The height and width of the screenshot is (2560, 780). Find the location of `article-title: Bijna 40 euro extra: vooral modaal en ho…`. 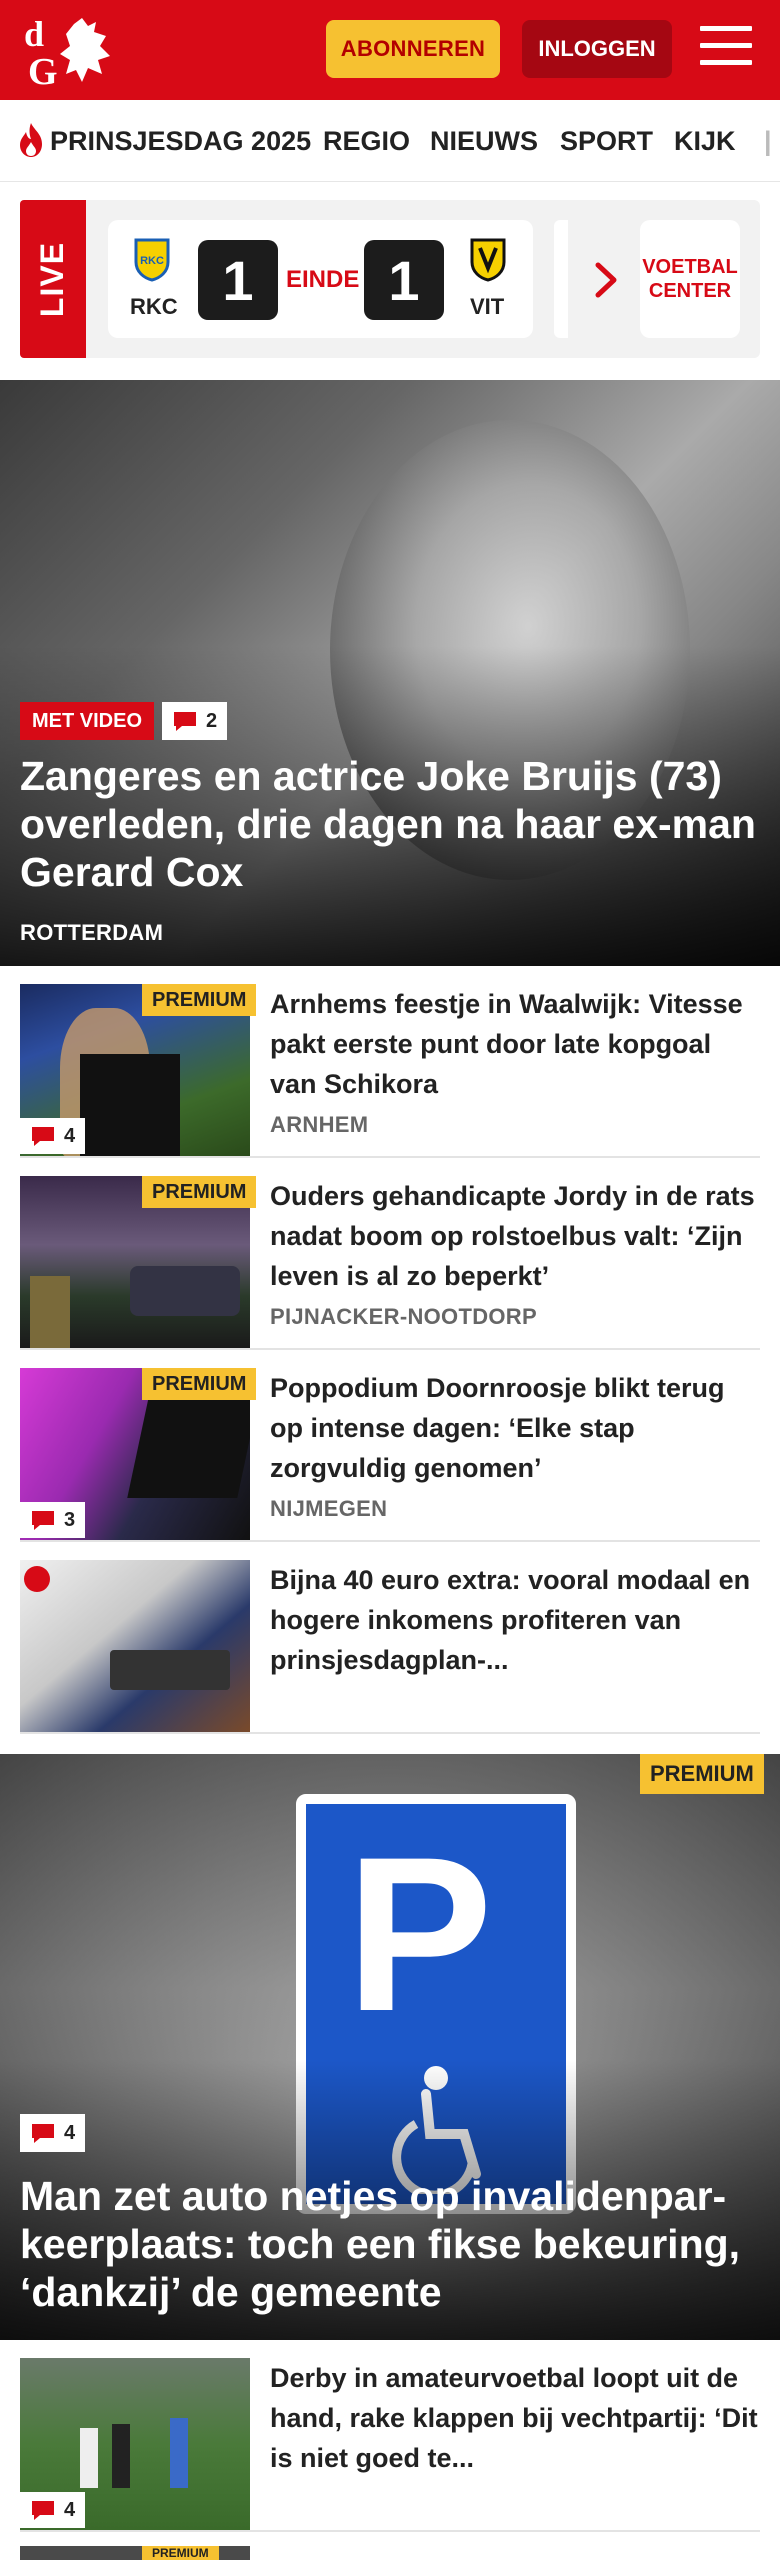

article-title: Bijna 40 euro extra: vooral modaal en ho… is located at coordinates (515, 1620).